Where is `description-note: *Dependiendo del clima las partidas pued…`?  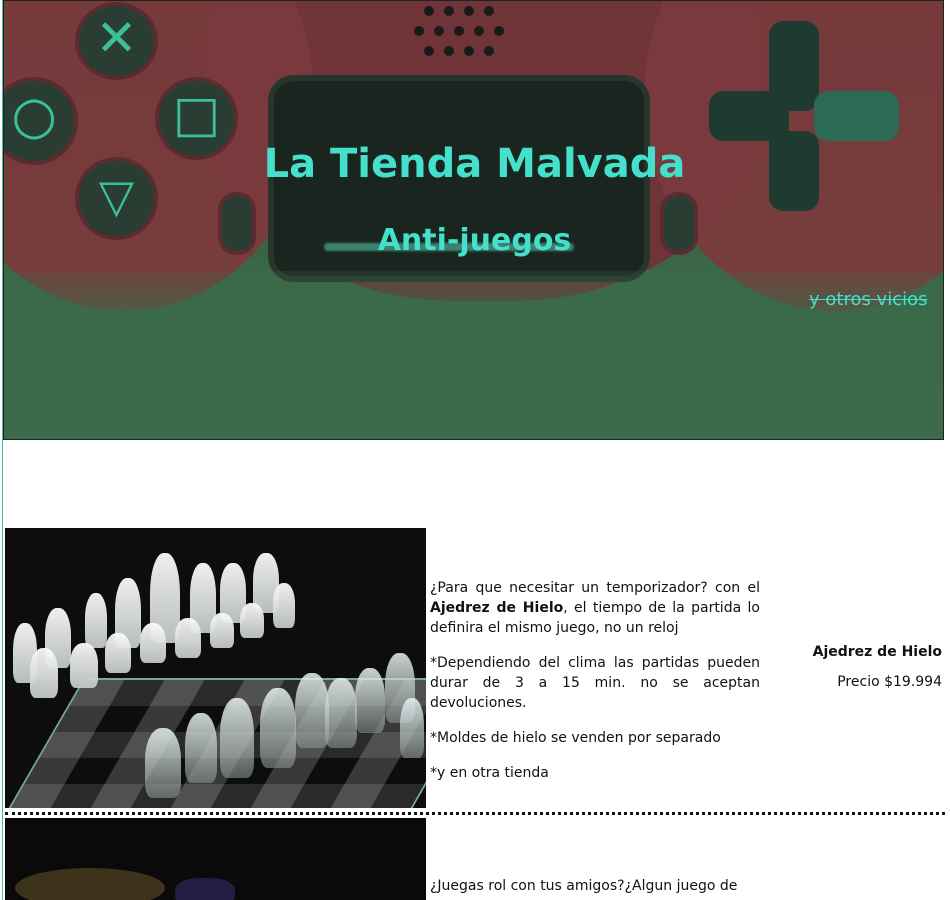 description-note: *Dependiendo del clima las partidas pued… is located at coordinates (595, 683).